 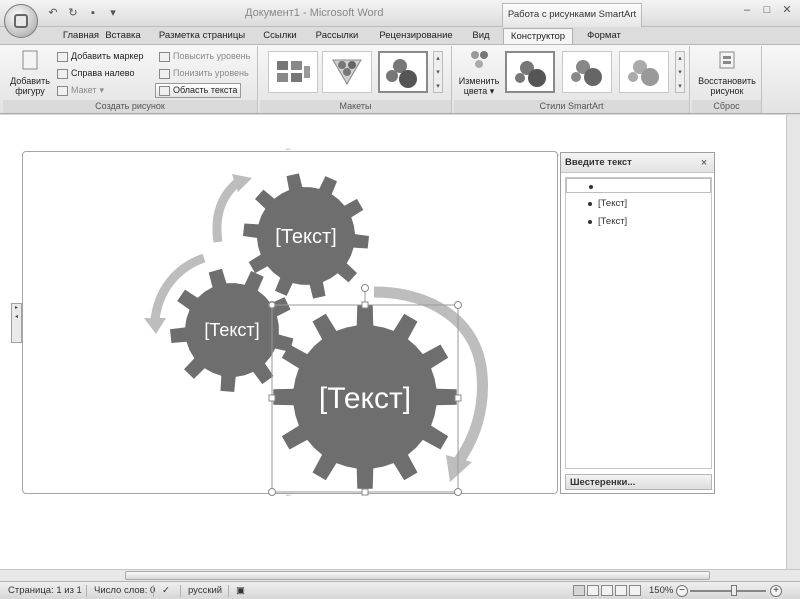 I want to click on gear-adjust-handle, so click(x=272, y=305).